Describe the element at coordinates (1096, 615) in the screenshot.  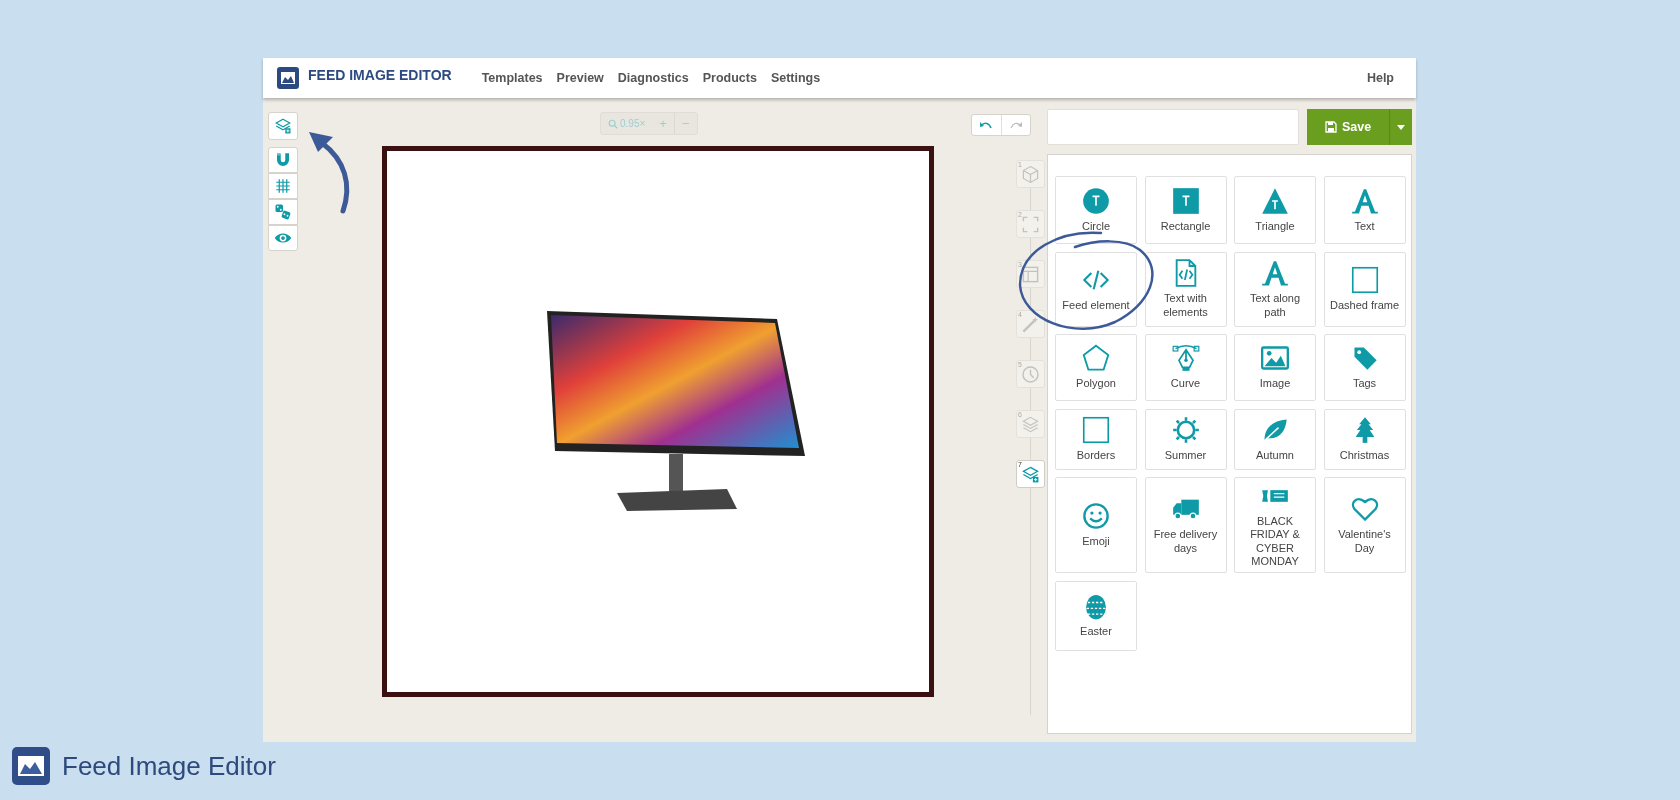
I see `element-tile: Easter` at that location.